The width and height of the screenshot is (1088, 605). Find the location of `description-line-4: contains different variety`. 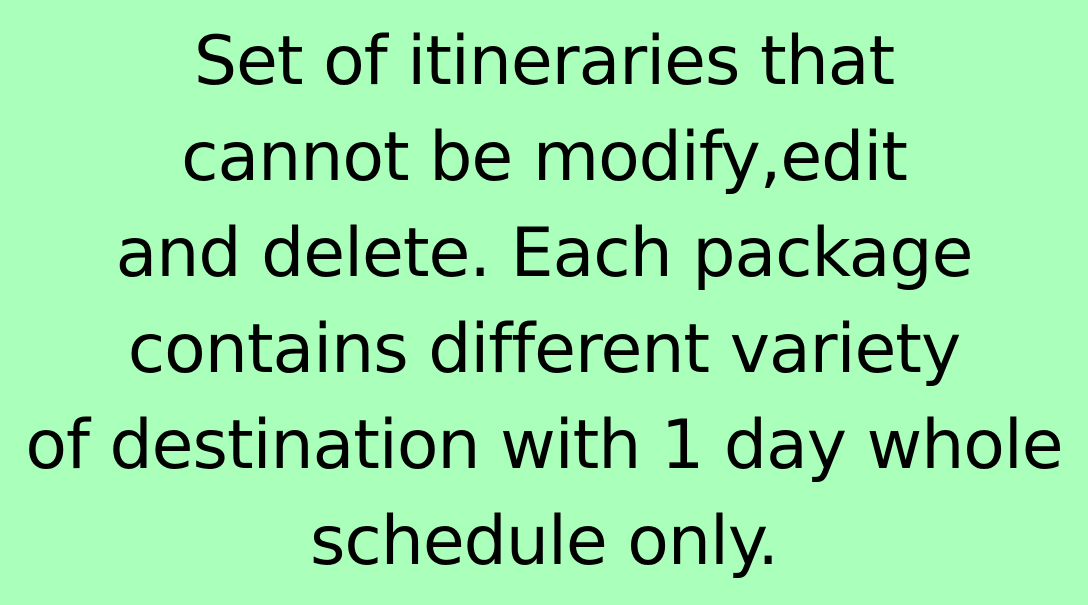

description-line-4: contains different variety is located at coordinates (544, 349).